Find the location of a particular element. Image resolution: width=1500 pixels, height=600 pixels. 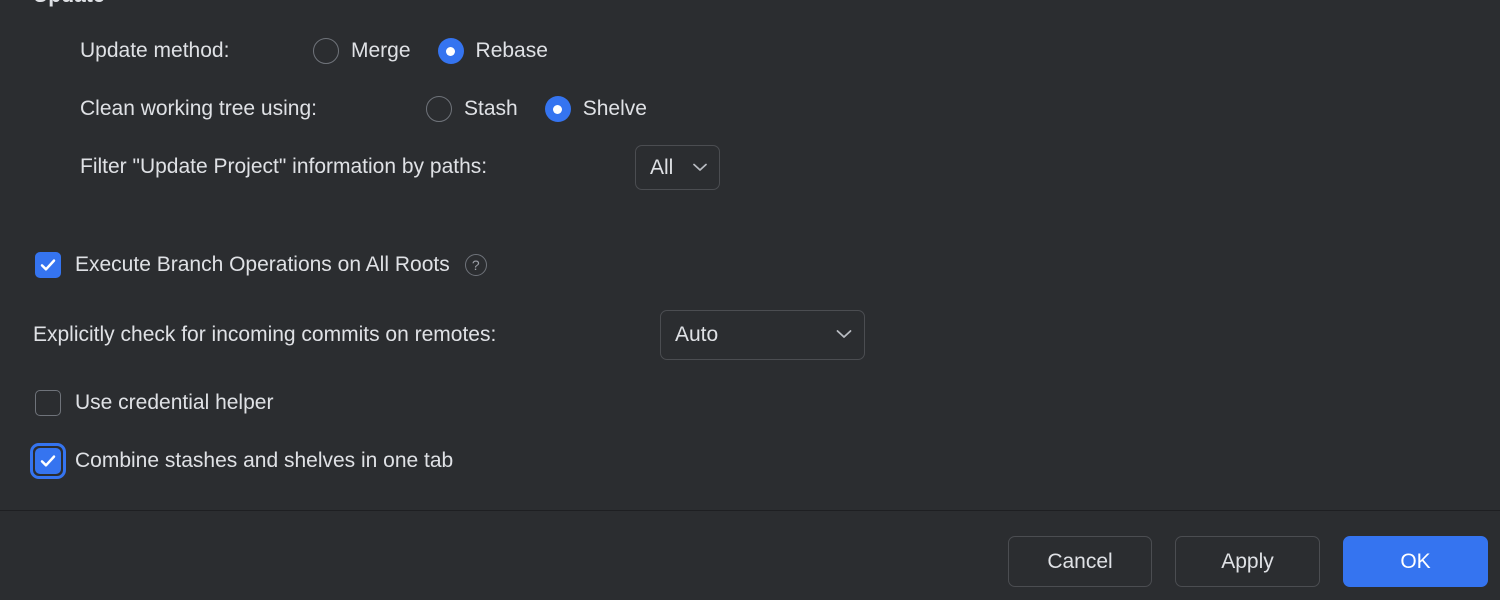

radio-shelve-label: Shelve is located at coordinates (614, 108).